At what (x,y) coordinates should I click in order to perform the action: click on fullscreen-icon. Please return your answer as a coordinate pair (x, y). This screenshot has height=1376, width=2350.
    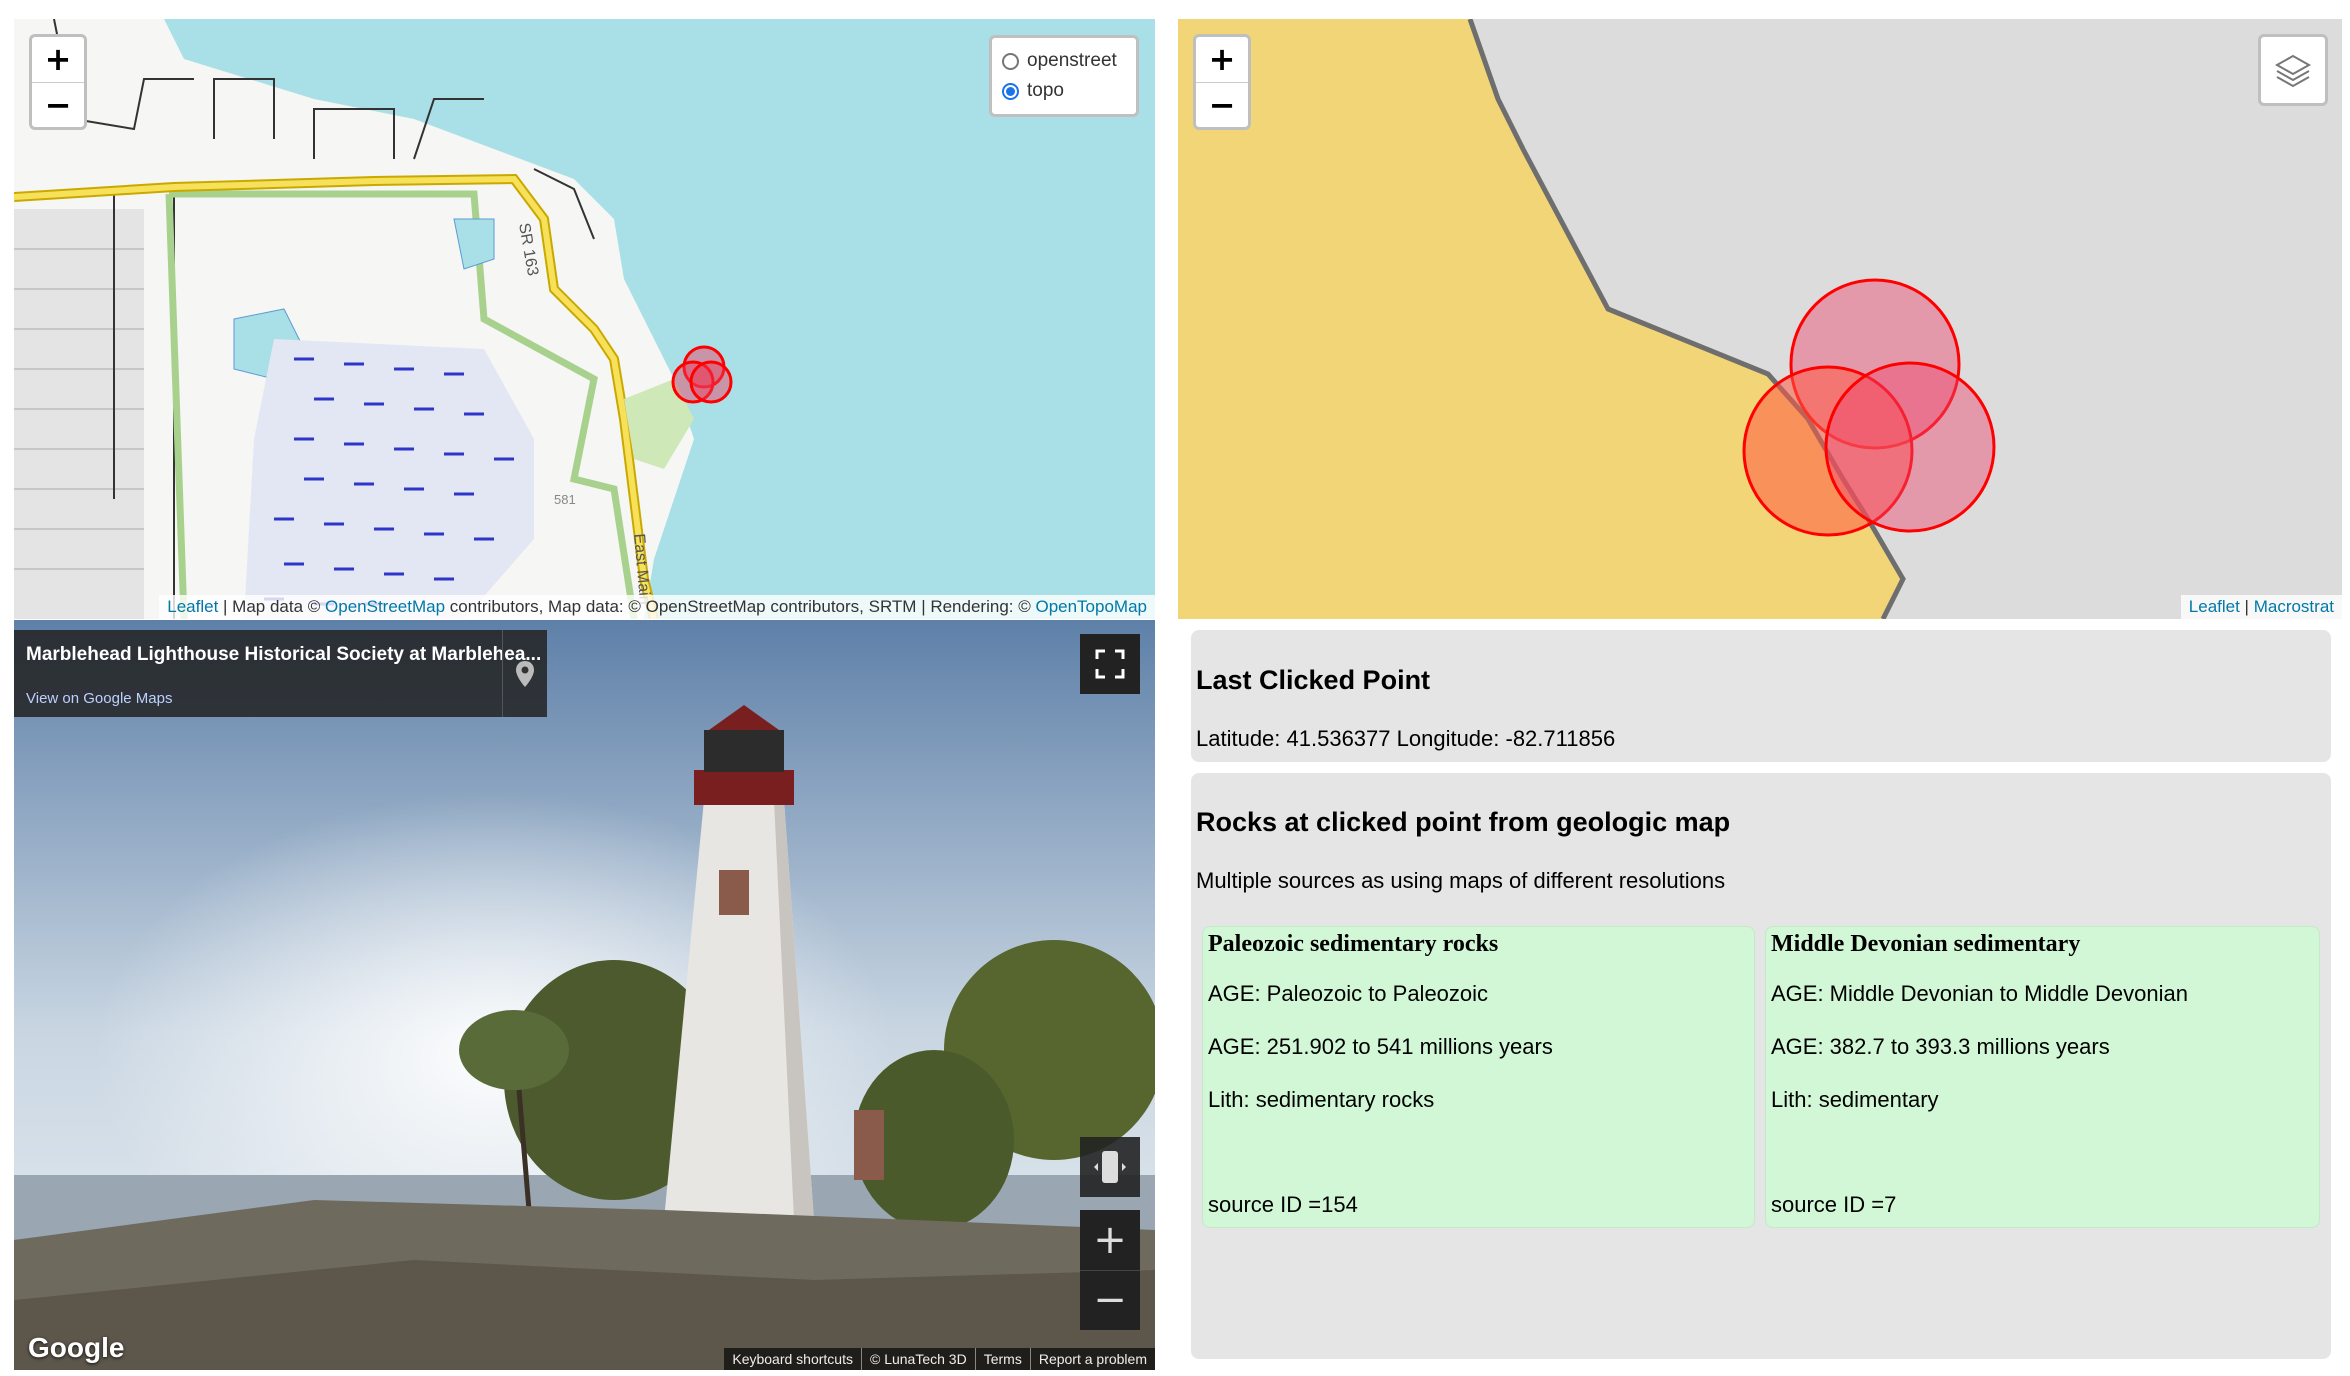
    Looking at the image, I should click on (1110, 664).